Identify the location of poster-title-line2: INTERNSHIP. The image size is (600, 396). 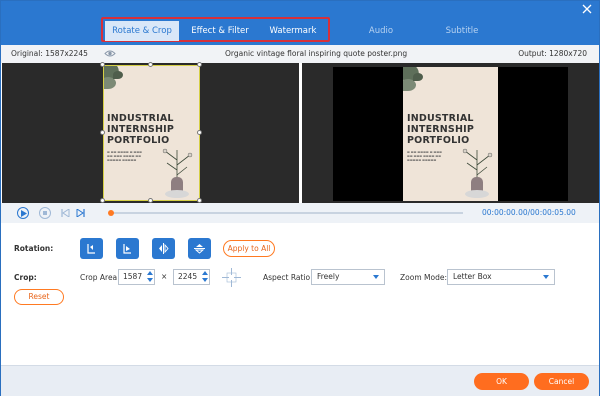
(441, 129).